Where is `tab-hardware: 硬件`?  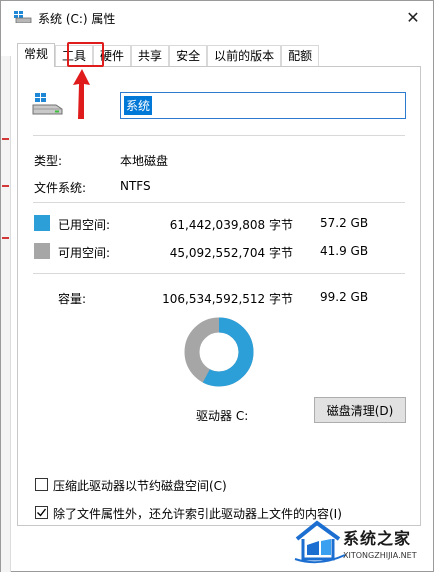 tab-hardware: 硬件 is located at coordinates (112, 56).